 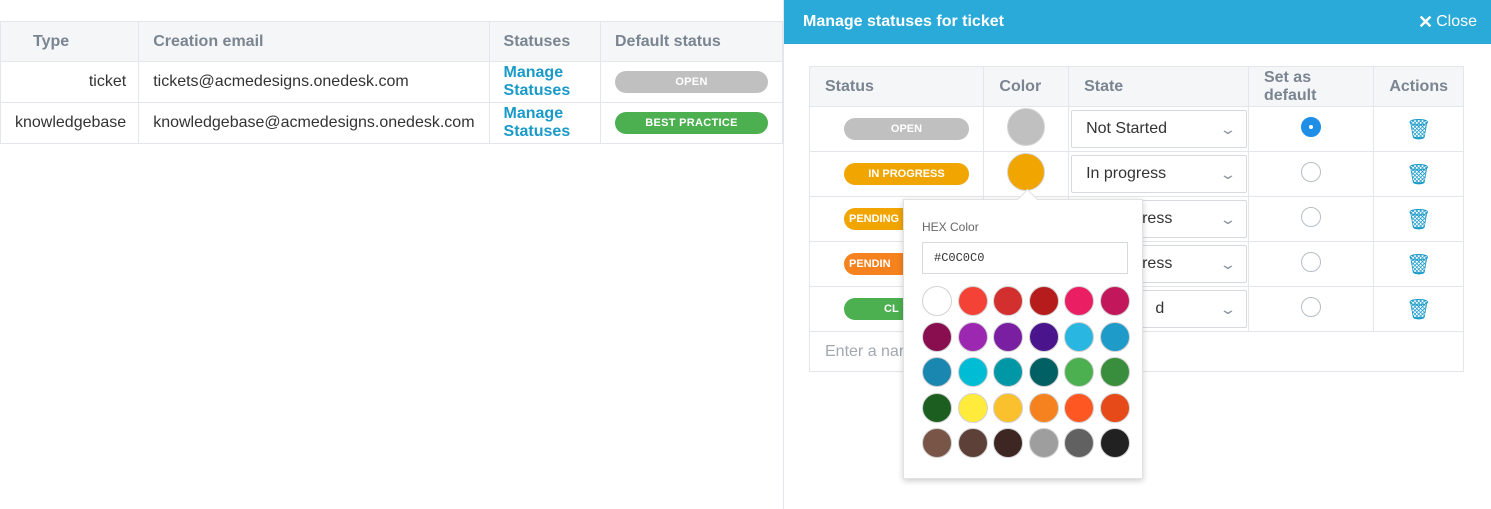 What do you see at coordinates (1025, 258) in the screenshot?
I see `hex-color-input: #C0C0C0` at bounding box center [1025, 258].